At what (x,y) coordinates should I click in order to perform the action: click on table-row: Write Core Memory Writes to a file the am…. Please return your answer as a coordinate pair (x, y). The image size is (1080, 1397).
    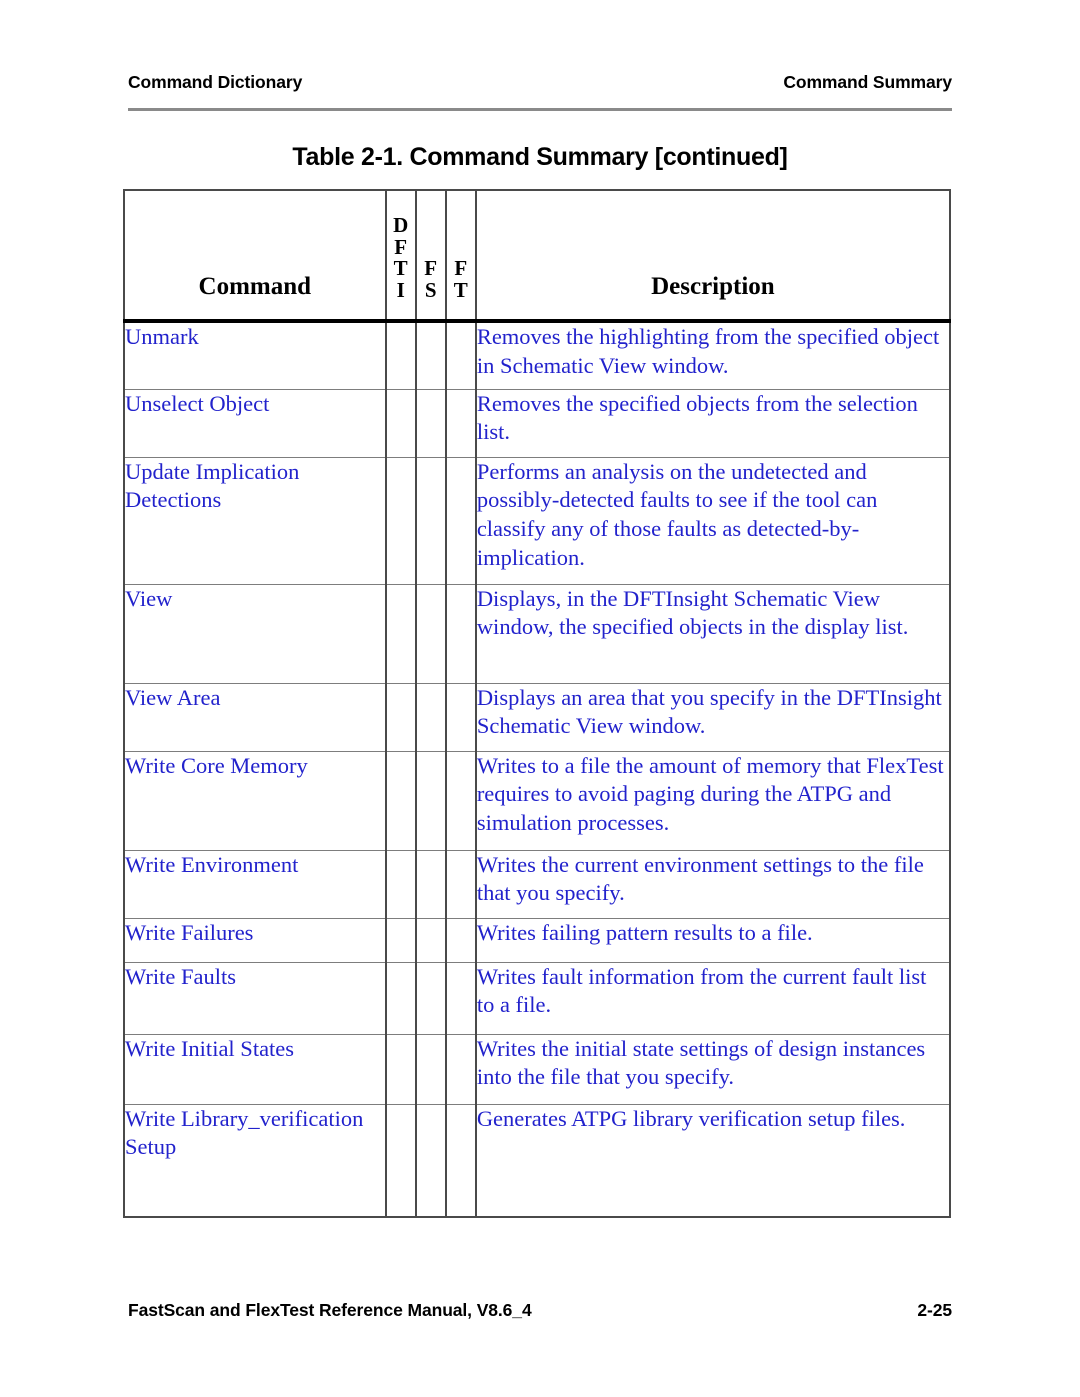
    Looking at the image, I should click on (537, 801).